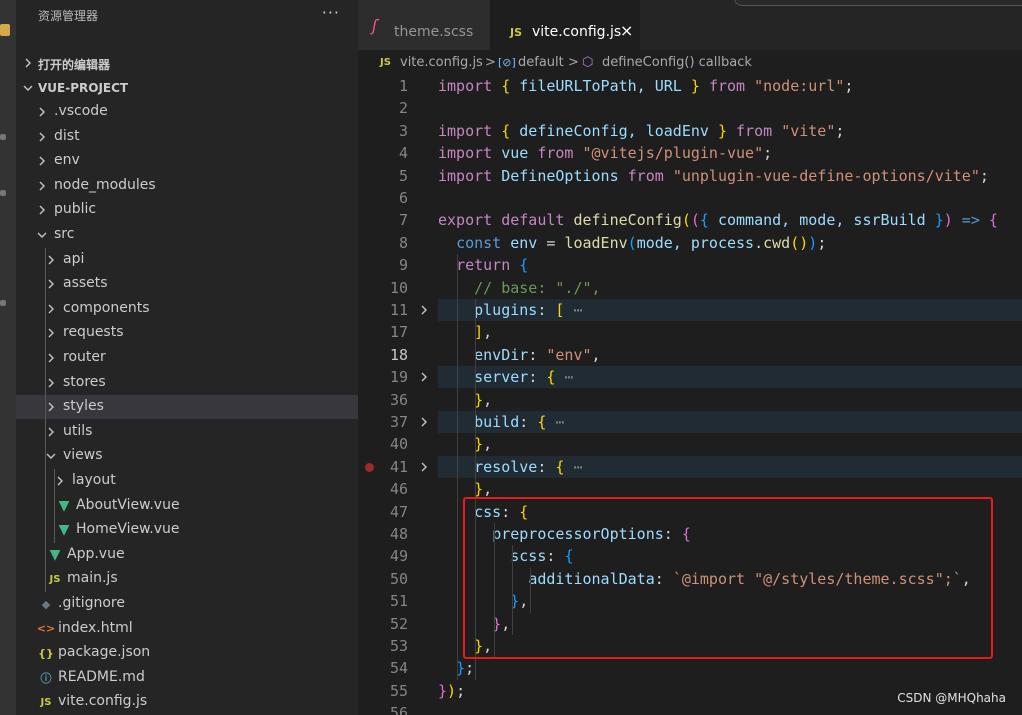 Image resolution: width=1022 pixels, height=715 pixels. I want to click on tree-item-label: env, so click(67, 160).